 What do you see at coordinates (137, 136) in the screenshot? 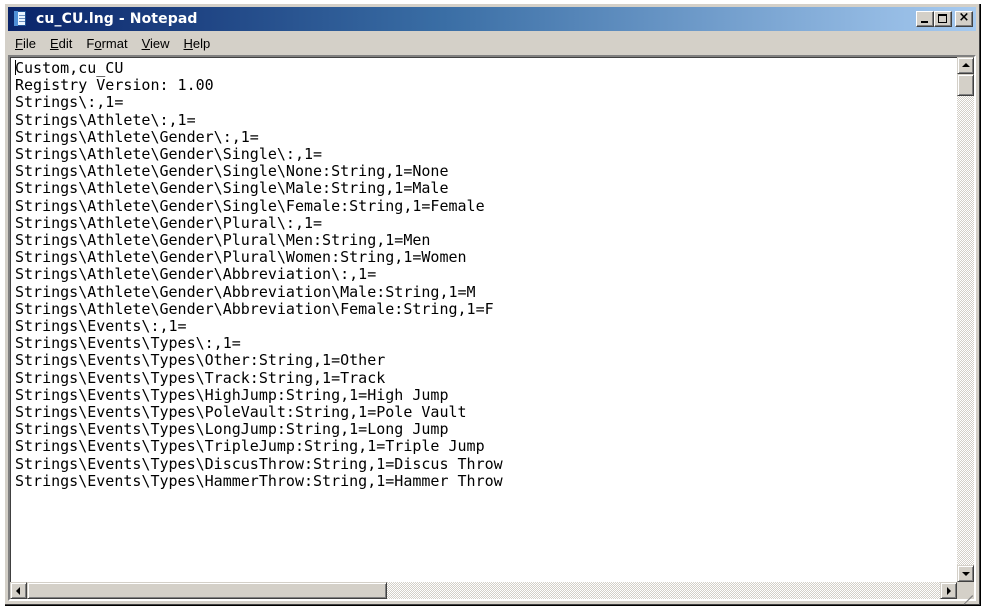
I see `text-line: Strings\Athlete\Gender\:,1=` at bounding box center [137, 136].